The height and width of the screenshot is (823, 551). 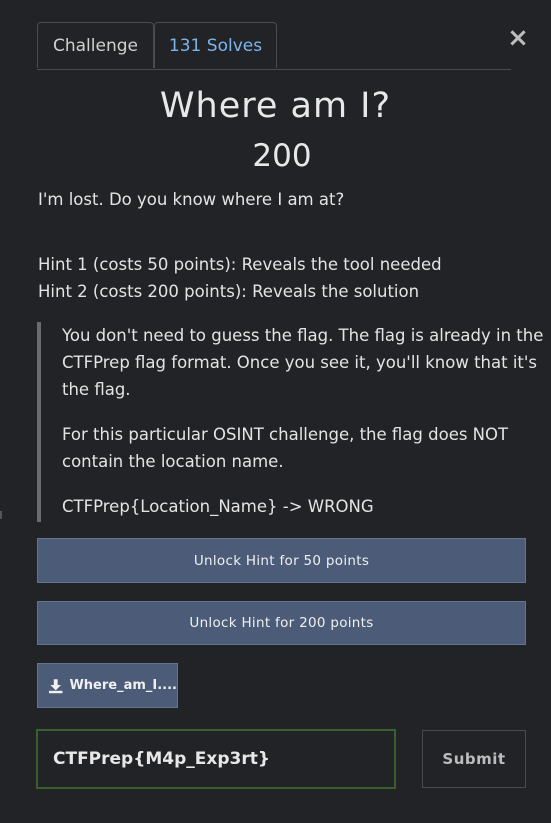 What do you see at coordinates (281, 623) in the screenshot?
I see `unlock-hint-200-button: Unlock Hint for 200 points` at bounding box center [281, 623].